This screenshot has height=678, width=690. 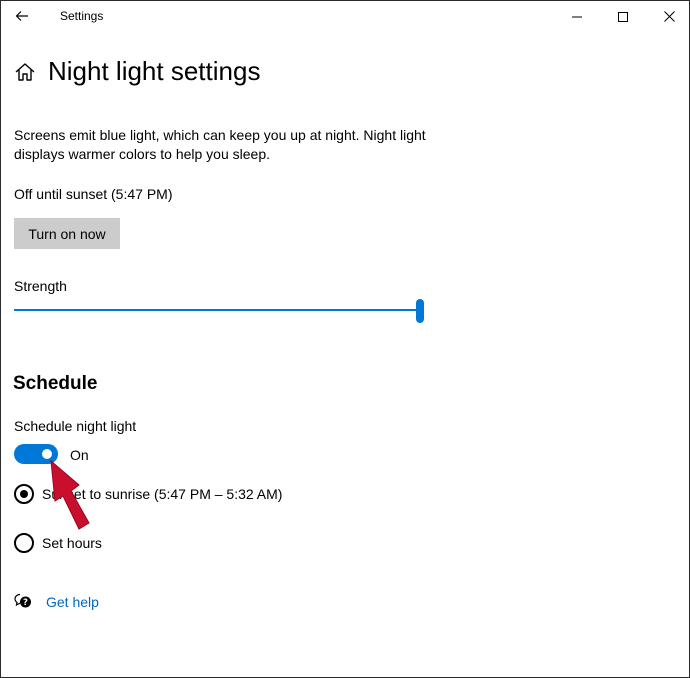 I want to click on schedule-night-light-label: Schedule night light, so click(x=75, y=426).